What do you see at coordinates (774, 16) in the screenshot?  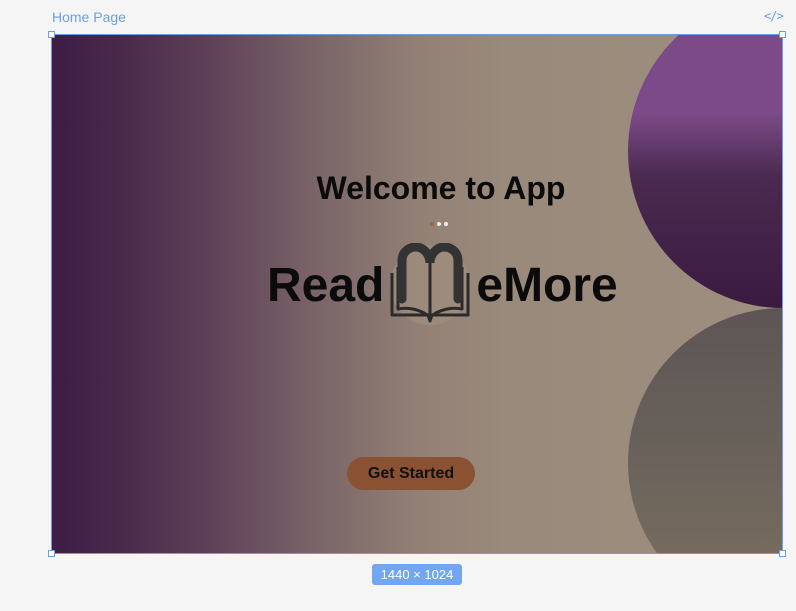 I see `code-icon: </>` at bounding box center [774, 16].